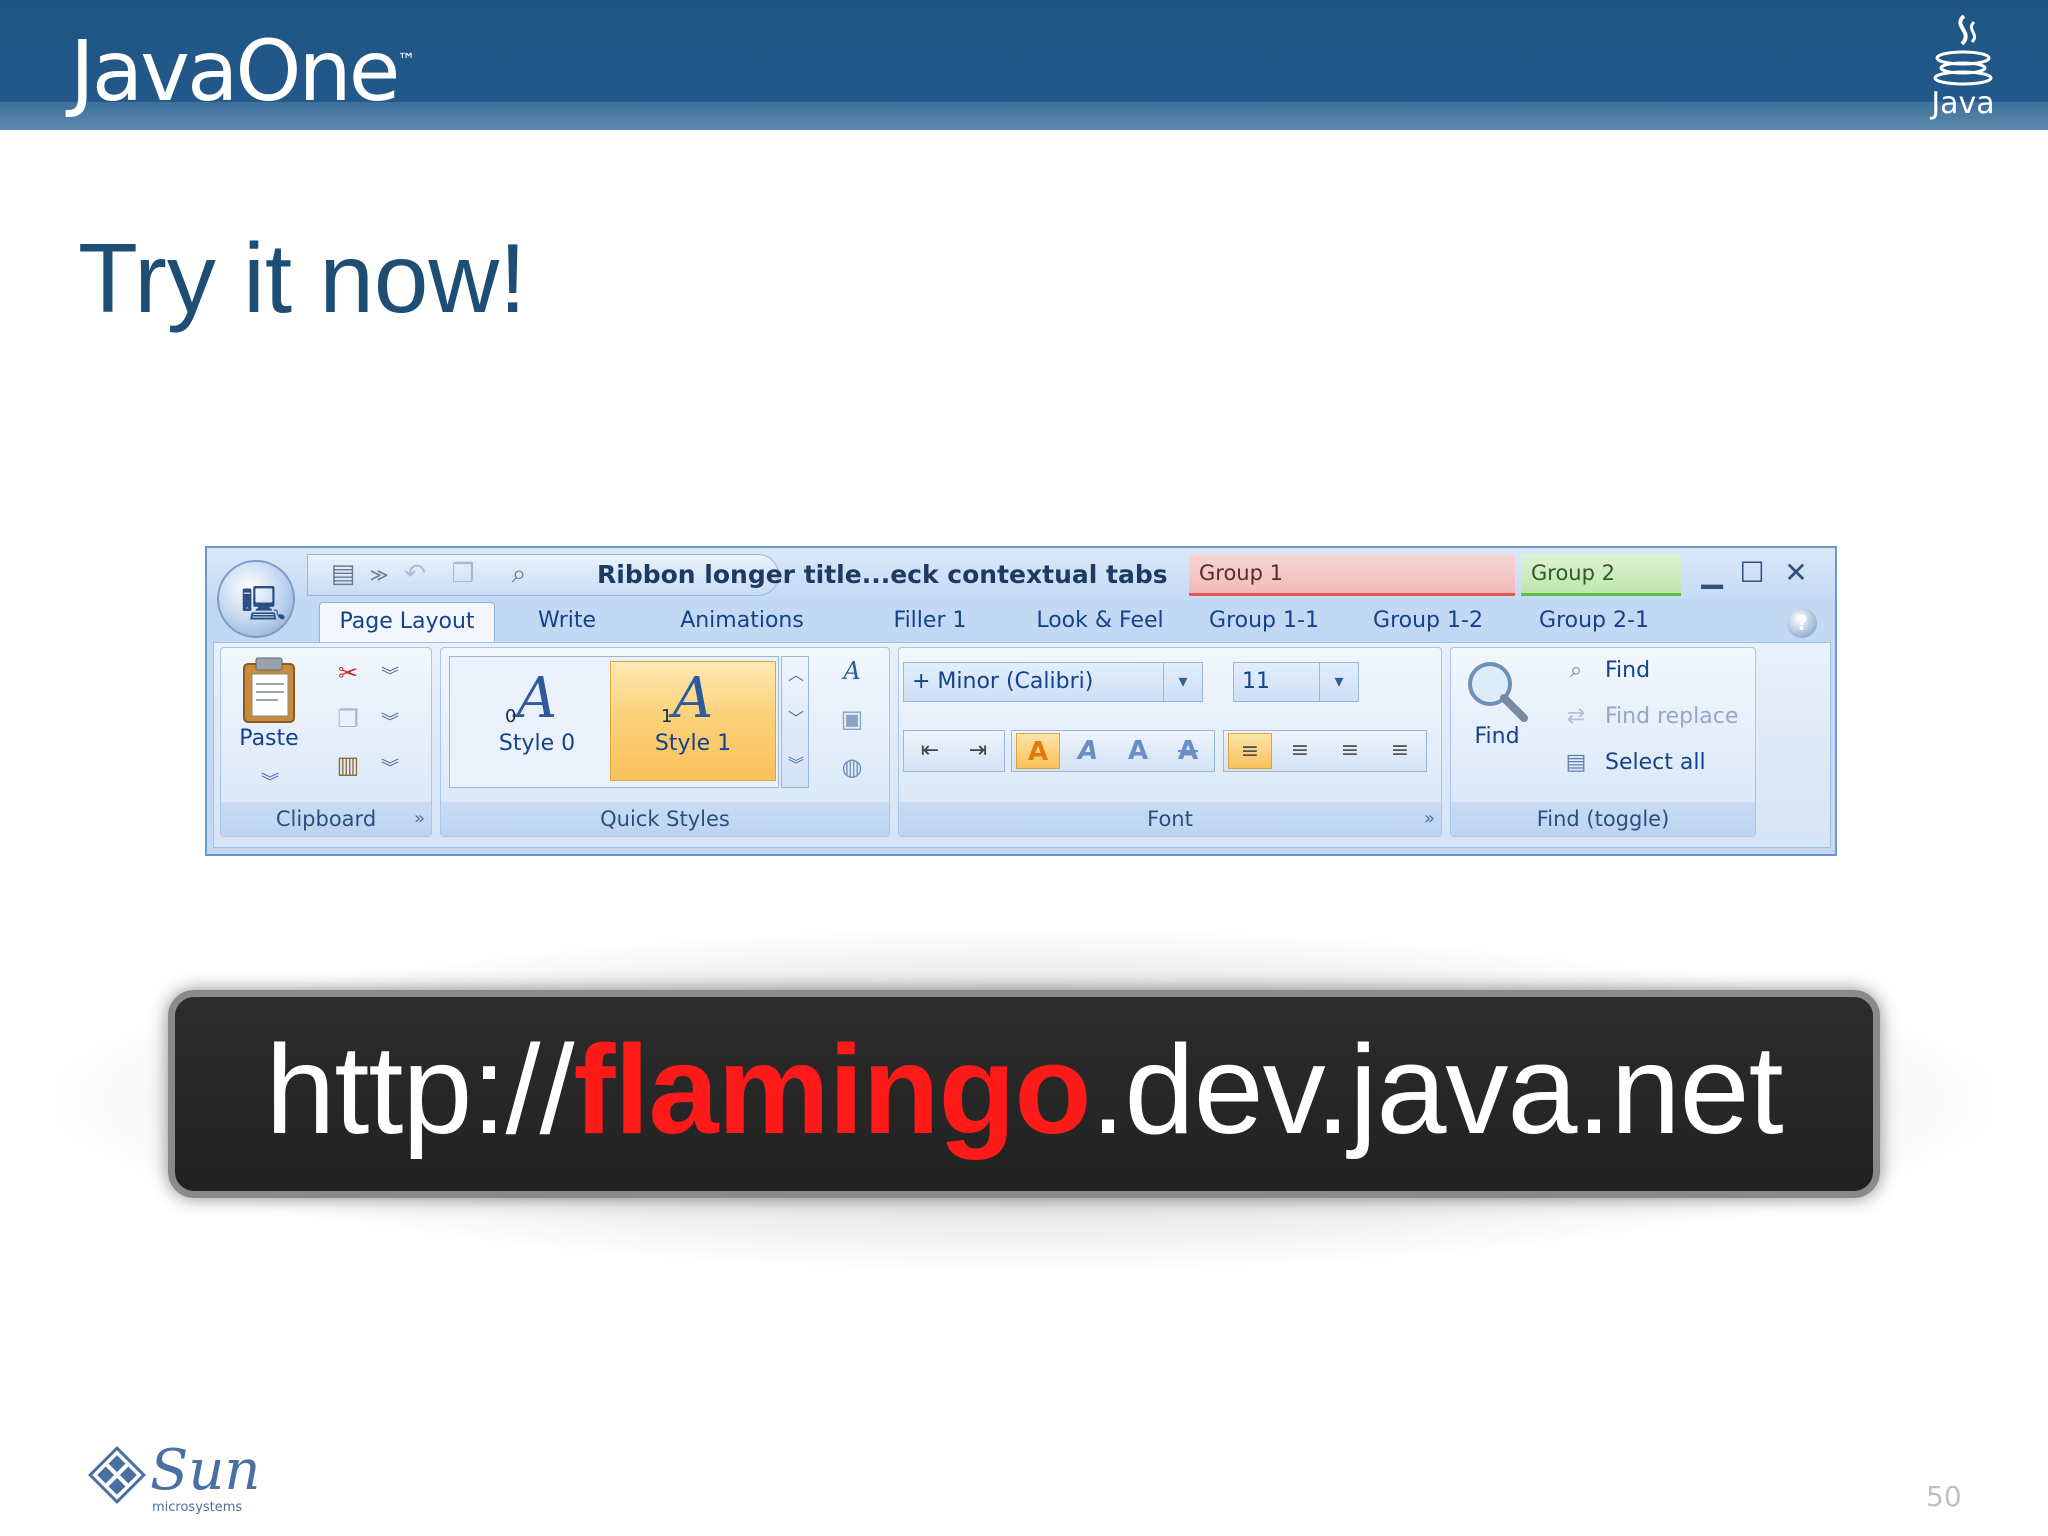 The height and width of the screenshot is (1536, 2048). What do you see at coordinates (852, 719) in the screenshot?
I see `picture-icon: ▣` at bounding box center [852, 719].